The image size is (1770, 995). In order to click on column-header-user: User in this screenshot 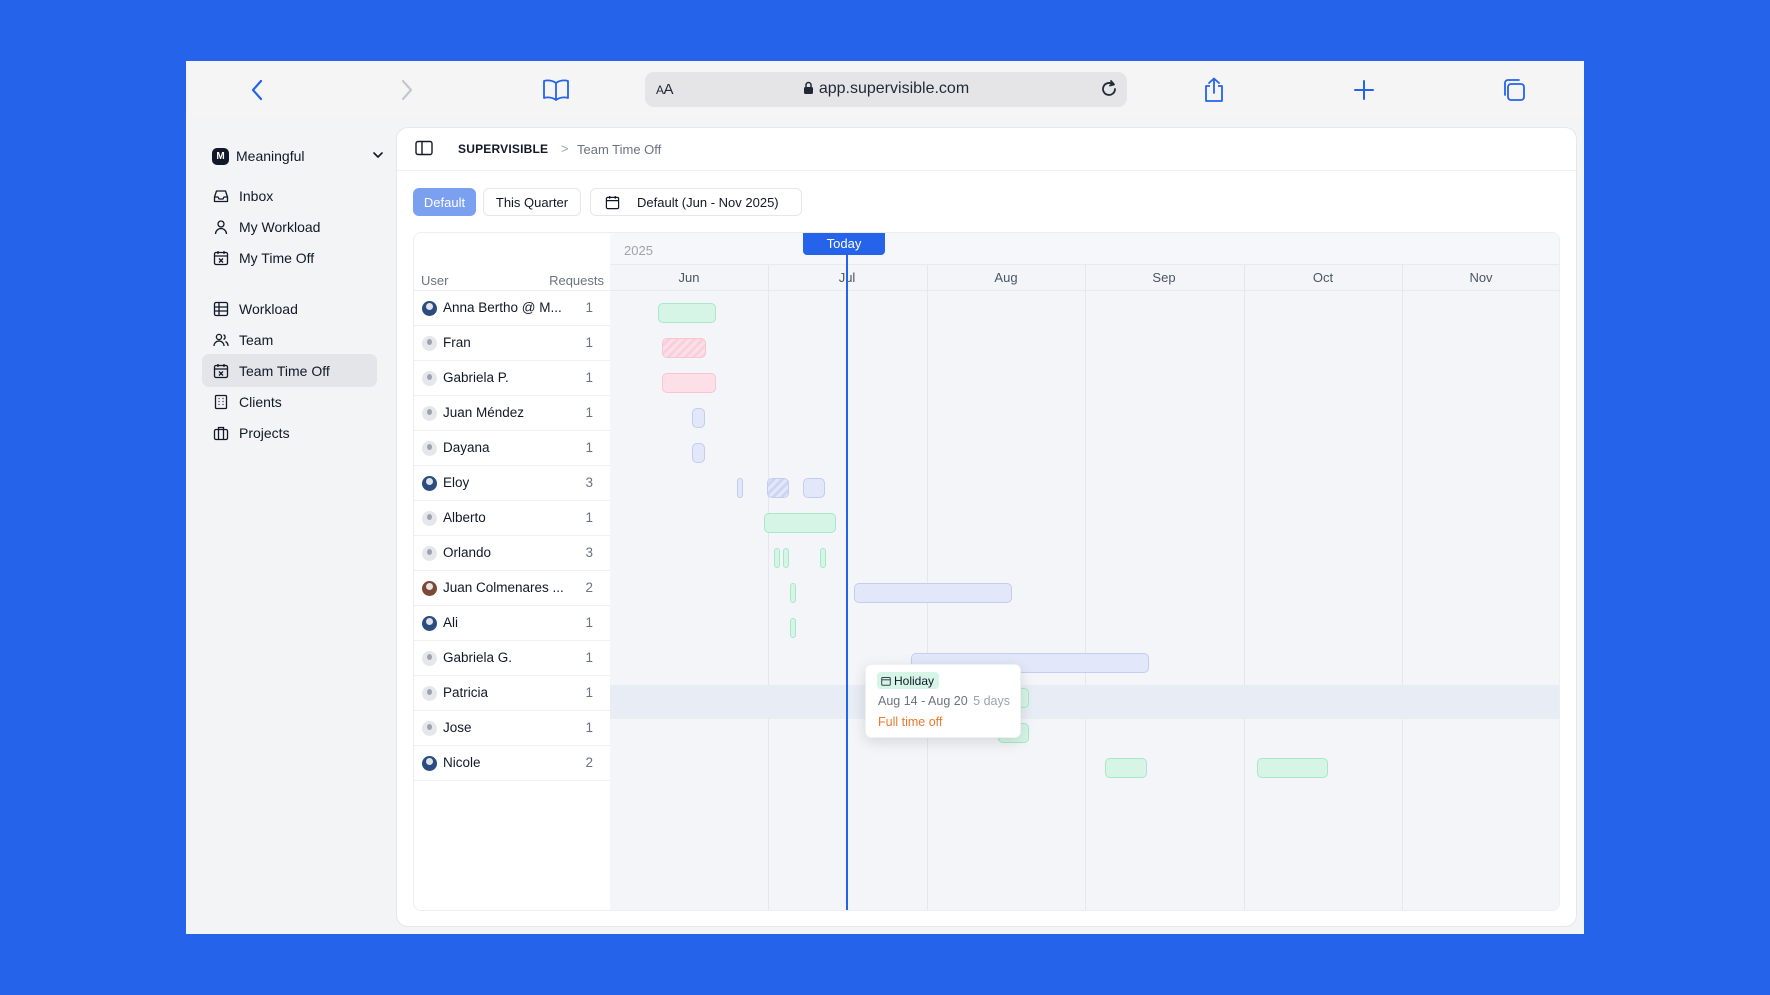, I will do `click(434, 280)`.